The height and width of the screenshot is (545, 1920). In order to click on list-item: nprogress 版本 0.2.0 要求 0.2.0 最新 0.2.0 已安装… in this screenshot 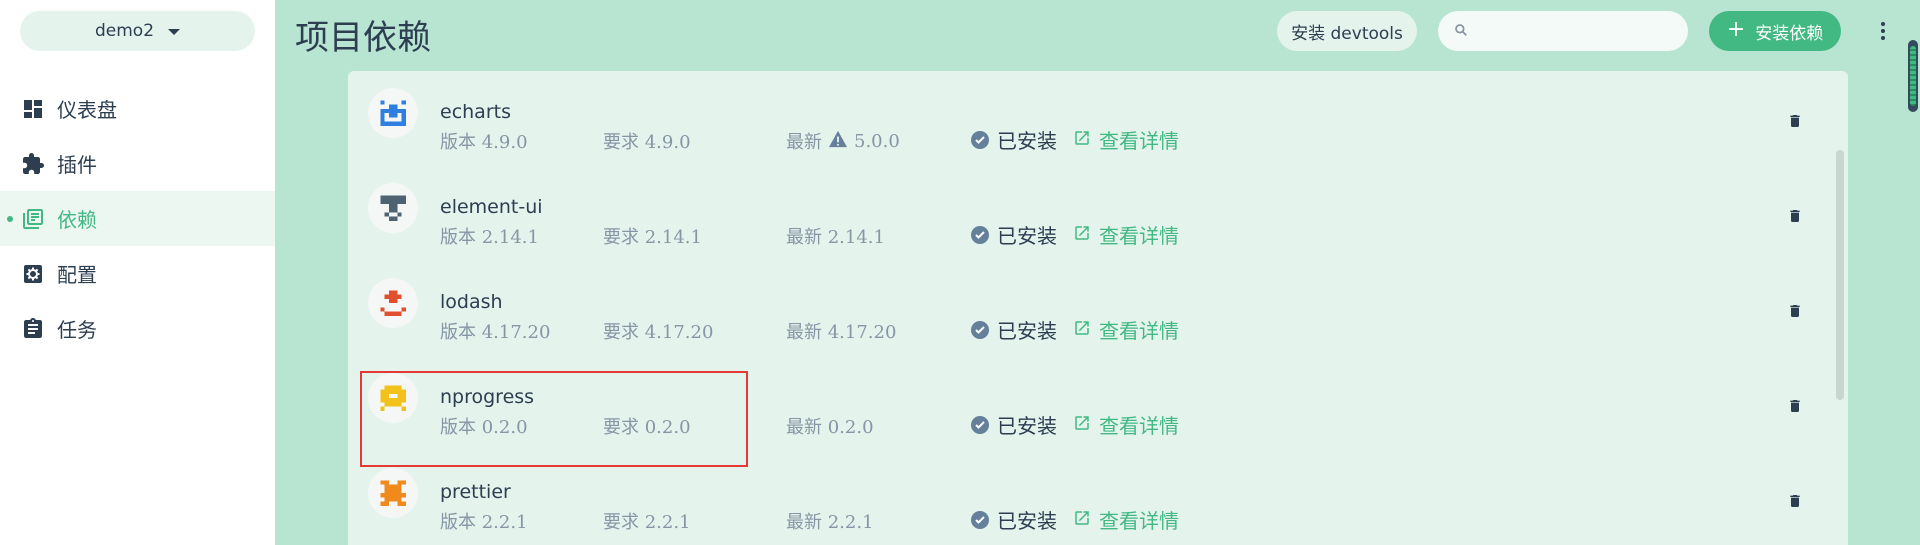, I will do `click(1088, 403)`.